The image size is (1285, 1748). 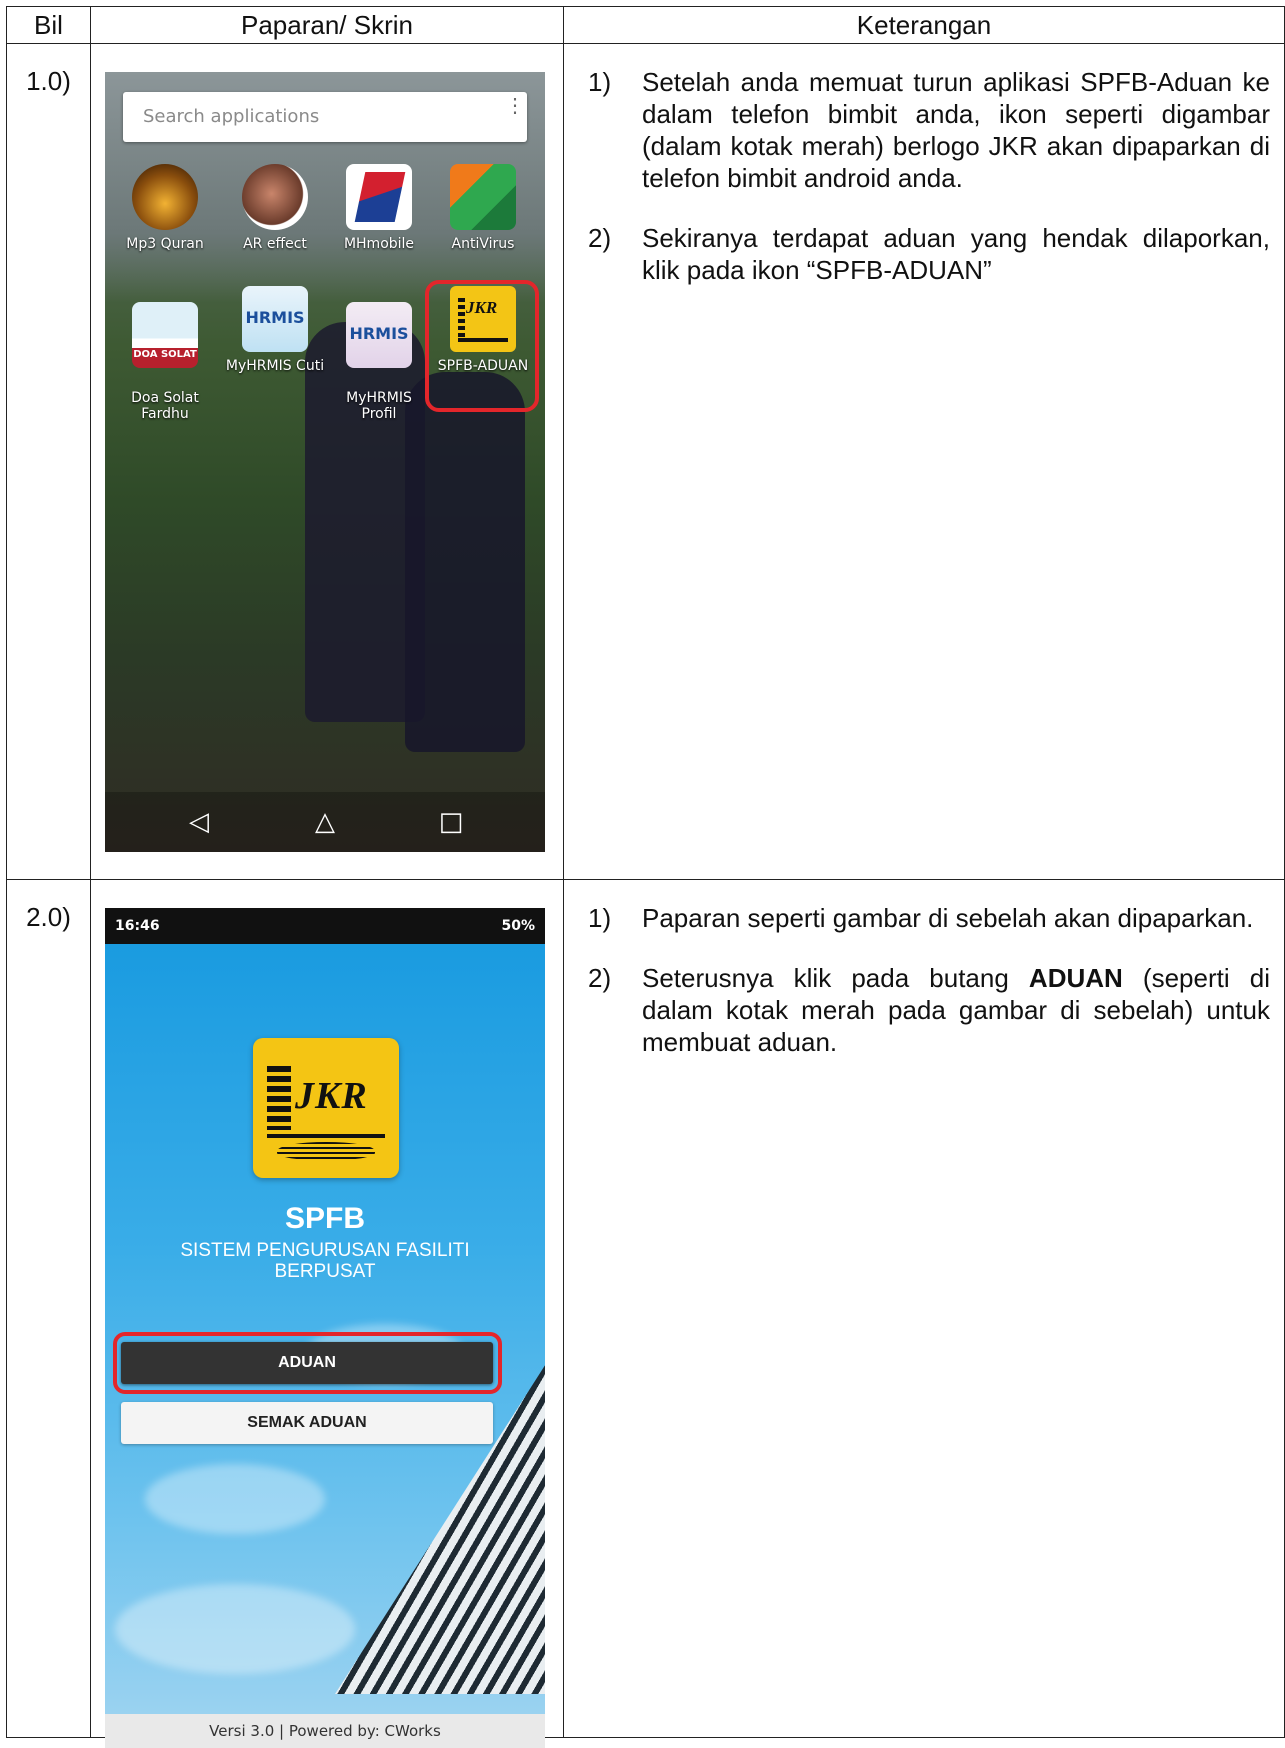 I want to click on app-mhmobile: MHmobile, so click(x=379, y=208).